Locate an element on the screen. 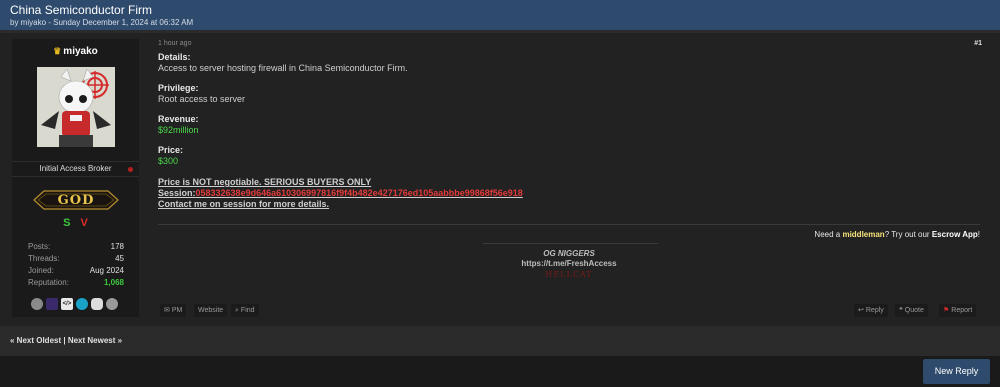  signature-tag: HELLCAT is located at coordinates (569, 274).